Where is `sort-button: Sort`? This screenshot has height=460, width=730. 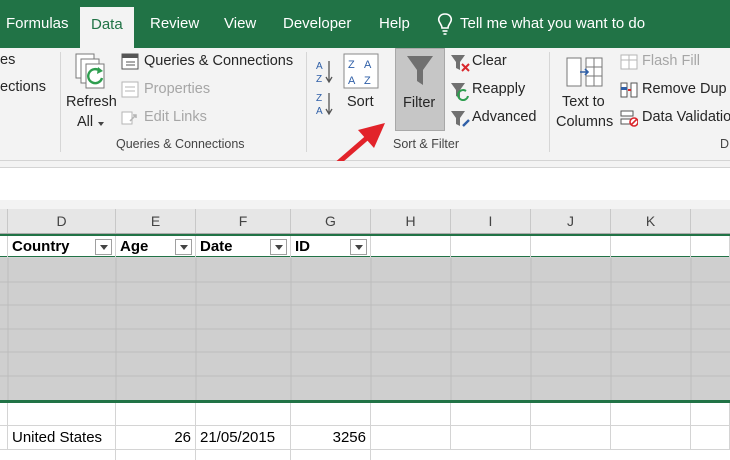
sort-button: Sort is located at coordinates (360, 102).